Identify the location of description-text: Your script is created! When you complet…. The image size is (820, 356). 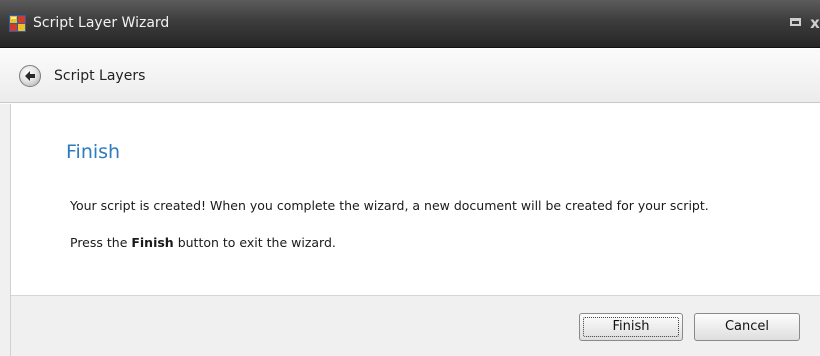
(389, 205).